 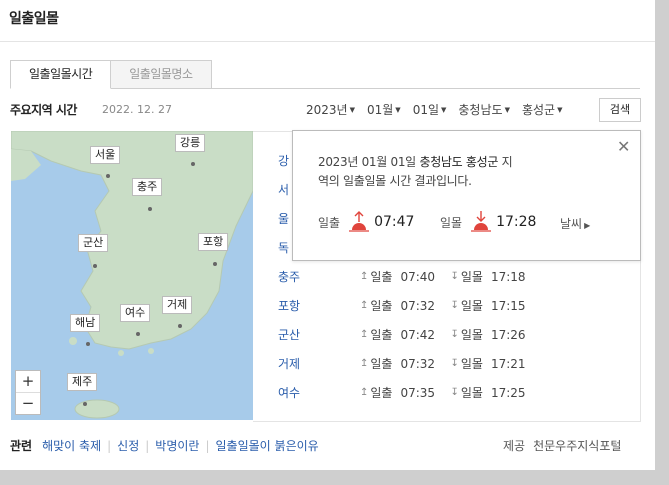 What do you see at coordinates (177, 445) in the screenshot?
I see `related-link-twilight: 박명이란` at bounding box center [177, 445].